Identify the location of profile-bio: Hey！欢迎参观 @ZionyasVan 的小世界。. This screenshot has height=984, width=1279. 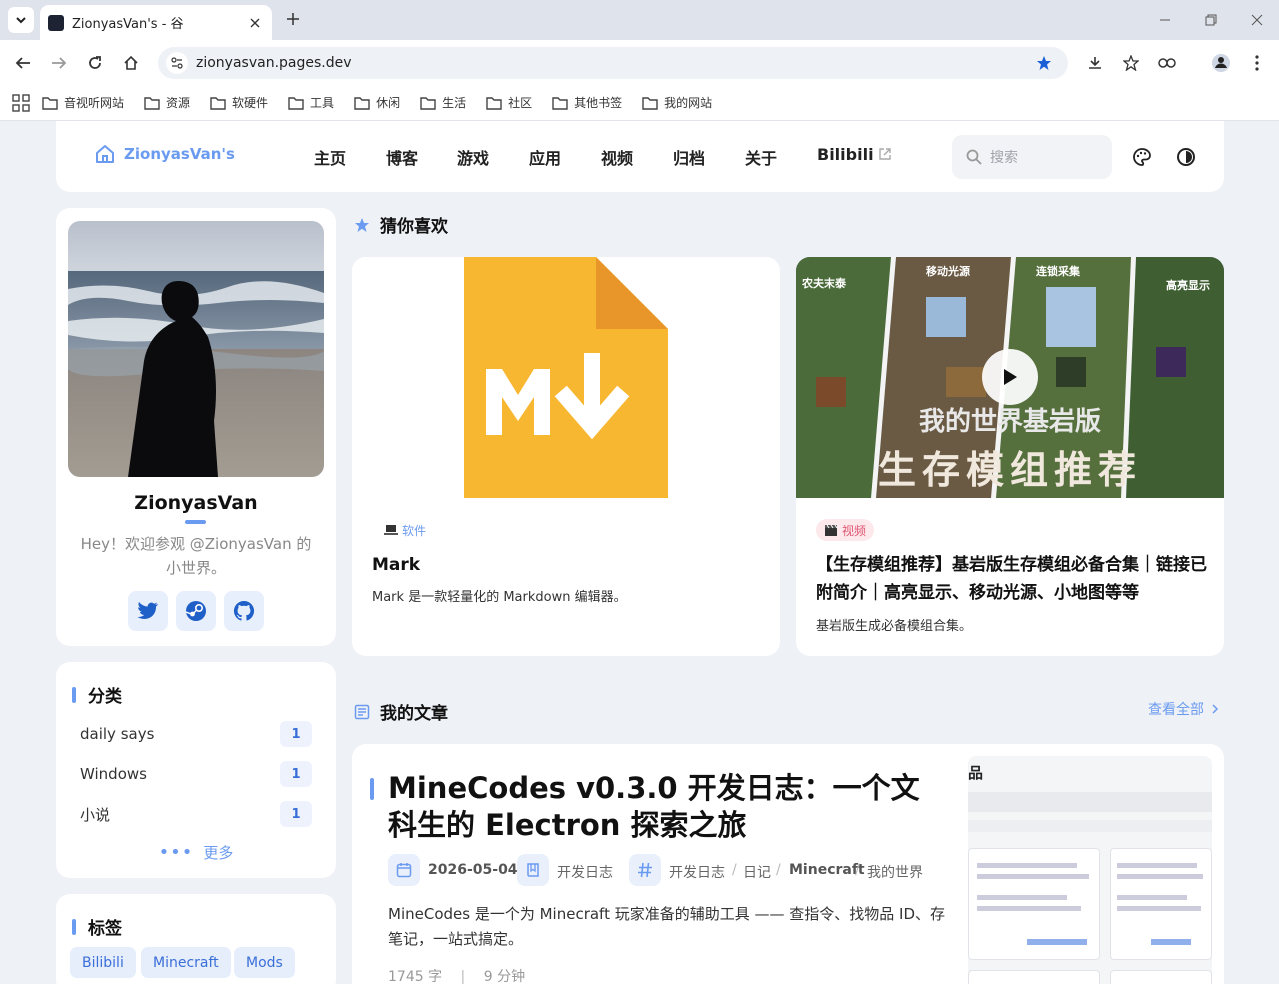
(196, 556).